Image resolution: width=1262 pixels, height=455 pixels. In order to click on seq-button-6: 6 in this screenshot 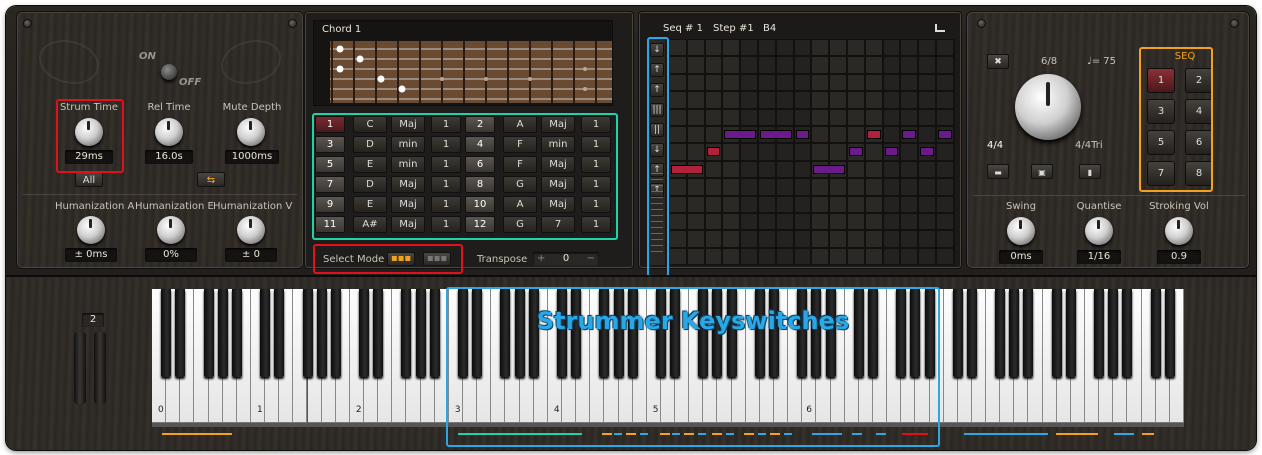, I will do `click(1199, 142)`.